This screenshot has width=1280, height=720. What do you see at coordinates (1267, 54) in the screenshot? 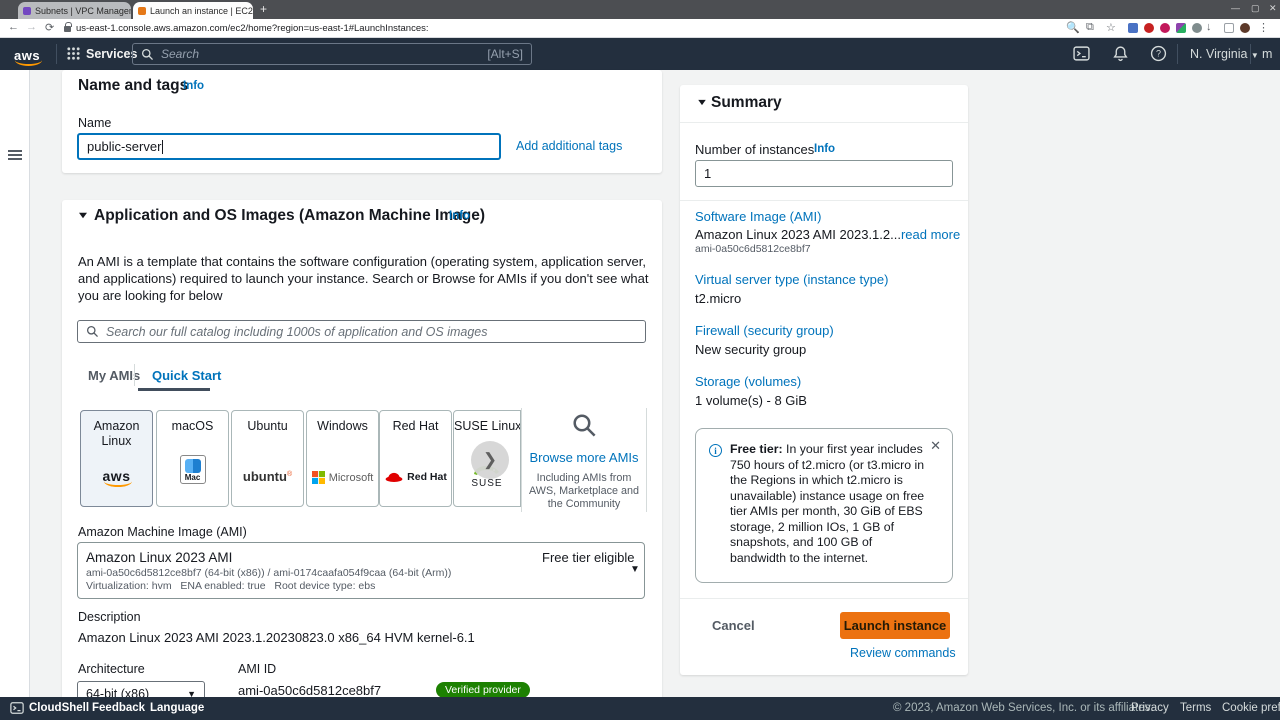
I see `account-menu: m` at bounding box center [1267, 54].